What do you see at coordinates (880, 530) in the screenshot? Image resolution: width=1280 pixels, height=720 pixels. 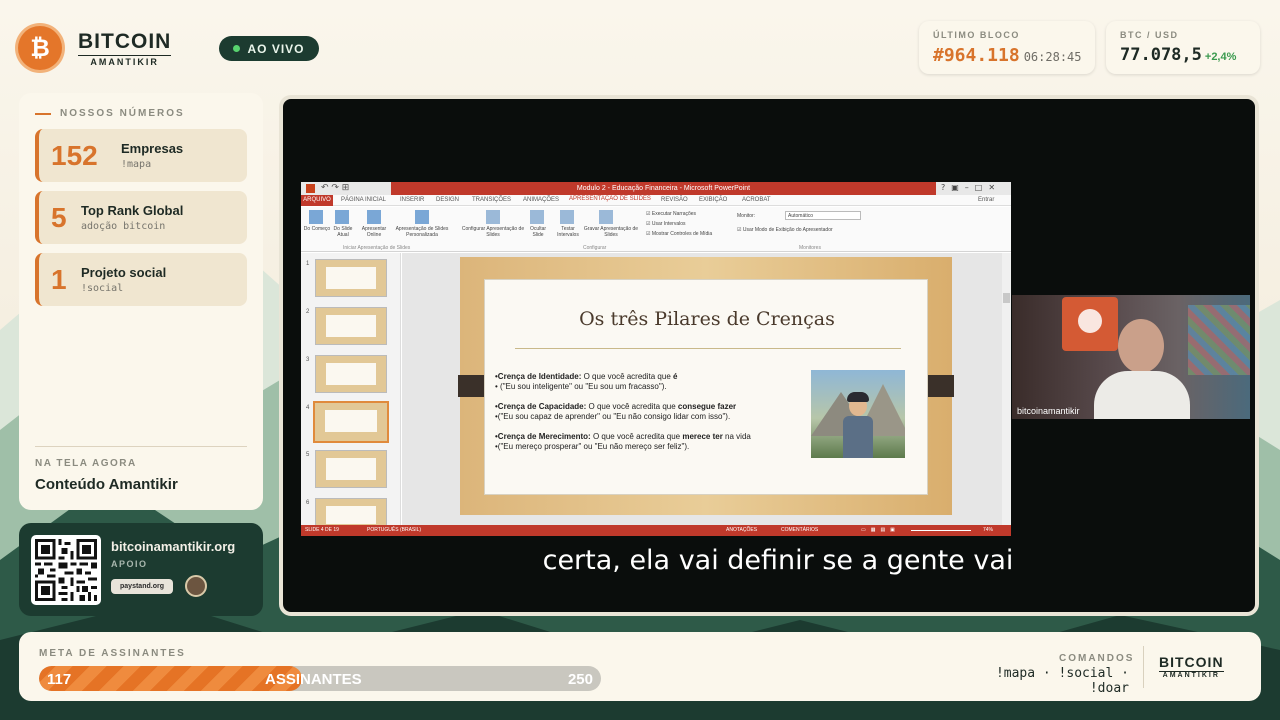 I see `view-buttons-icon: ▭▦▤▣` at bounding box center [880, 530].